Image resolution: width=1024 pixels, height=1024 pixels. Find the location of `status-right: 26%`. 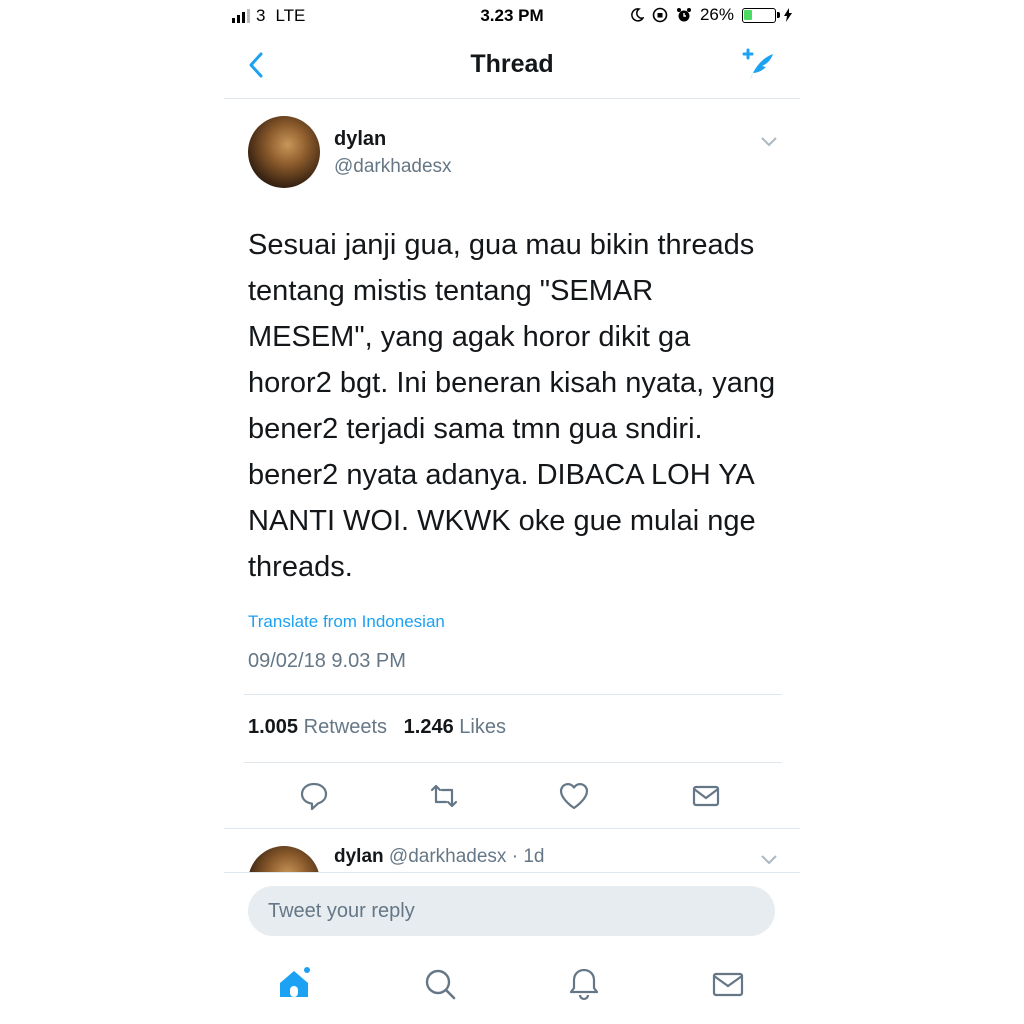

status-right: 26% is located at coordinates (711, 15).